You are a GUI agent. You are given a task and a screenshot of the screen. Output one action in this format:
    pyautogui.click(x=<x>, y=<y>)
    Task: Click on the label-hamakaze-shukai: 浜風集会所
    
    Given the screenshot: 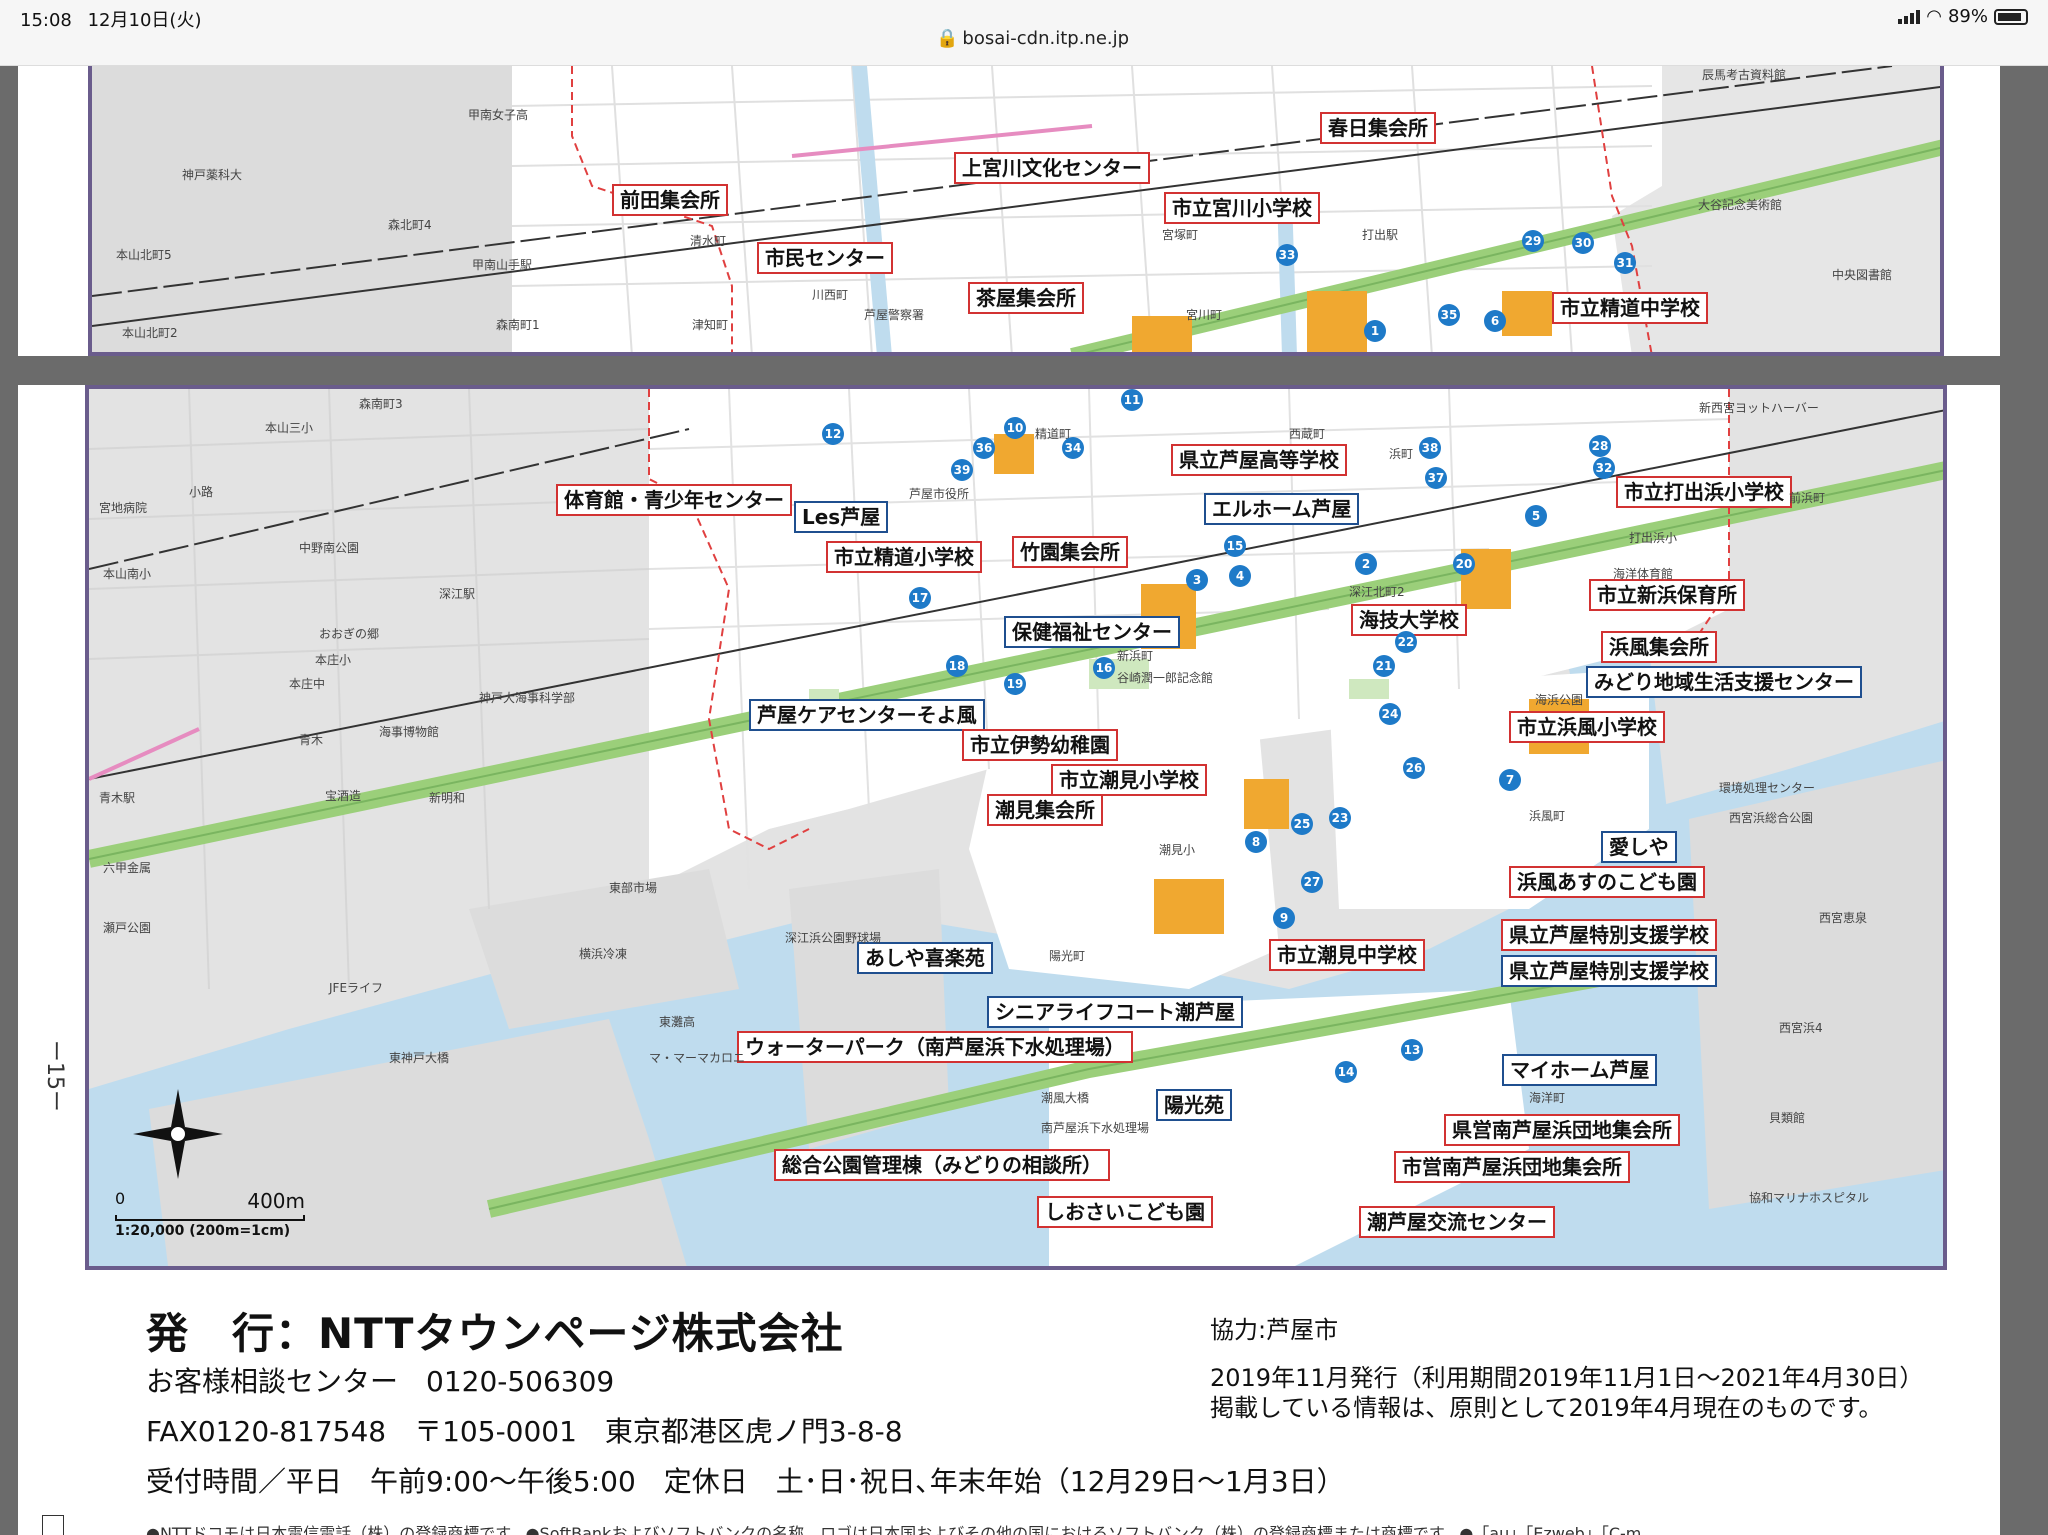 What is the action you would take?
    pyautogui.click(x=1659, y=647)
    